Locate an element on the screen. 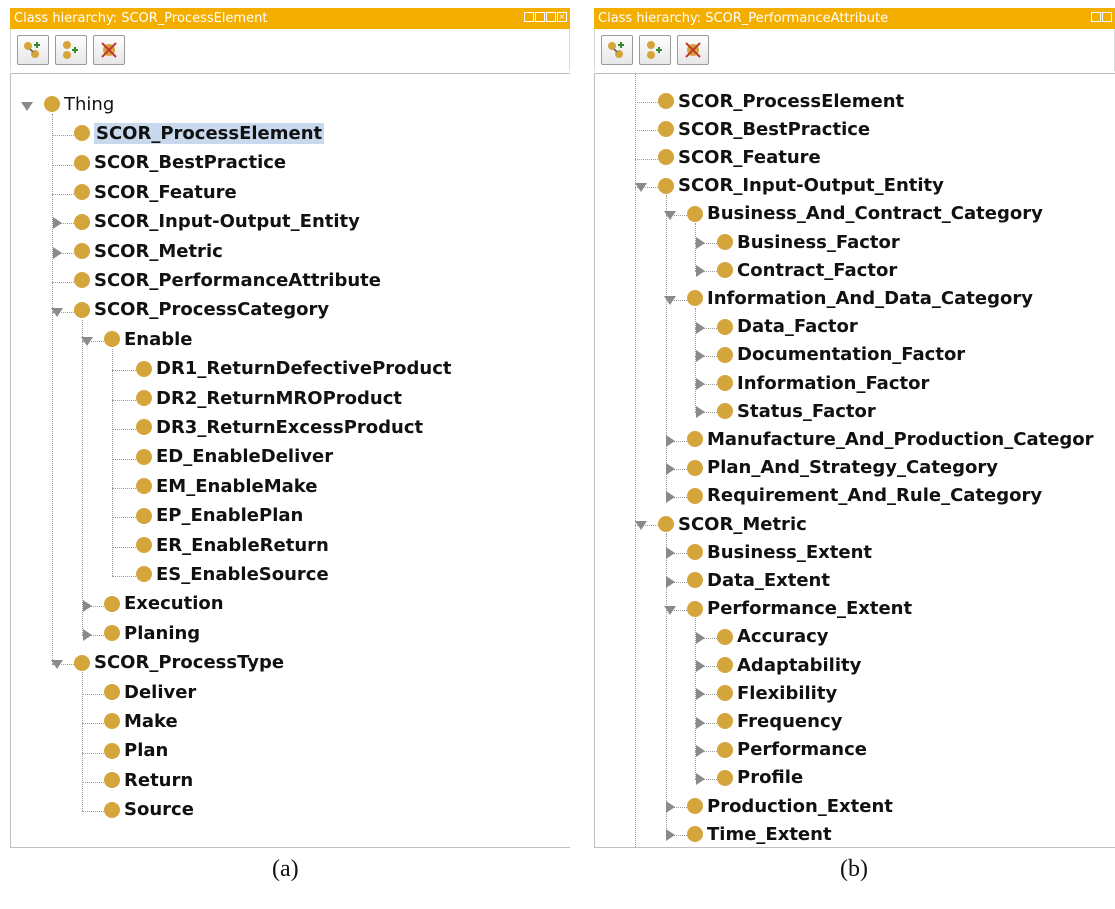 The width and height of the screenshot is (1115, 909). class-node: Planing is located at coordinates (152, 633).